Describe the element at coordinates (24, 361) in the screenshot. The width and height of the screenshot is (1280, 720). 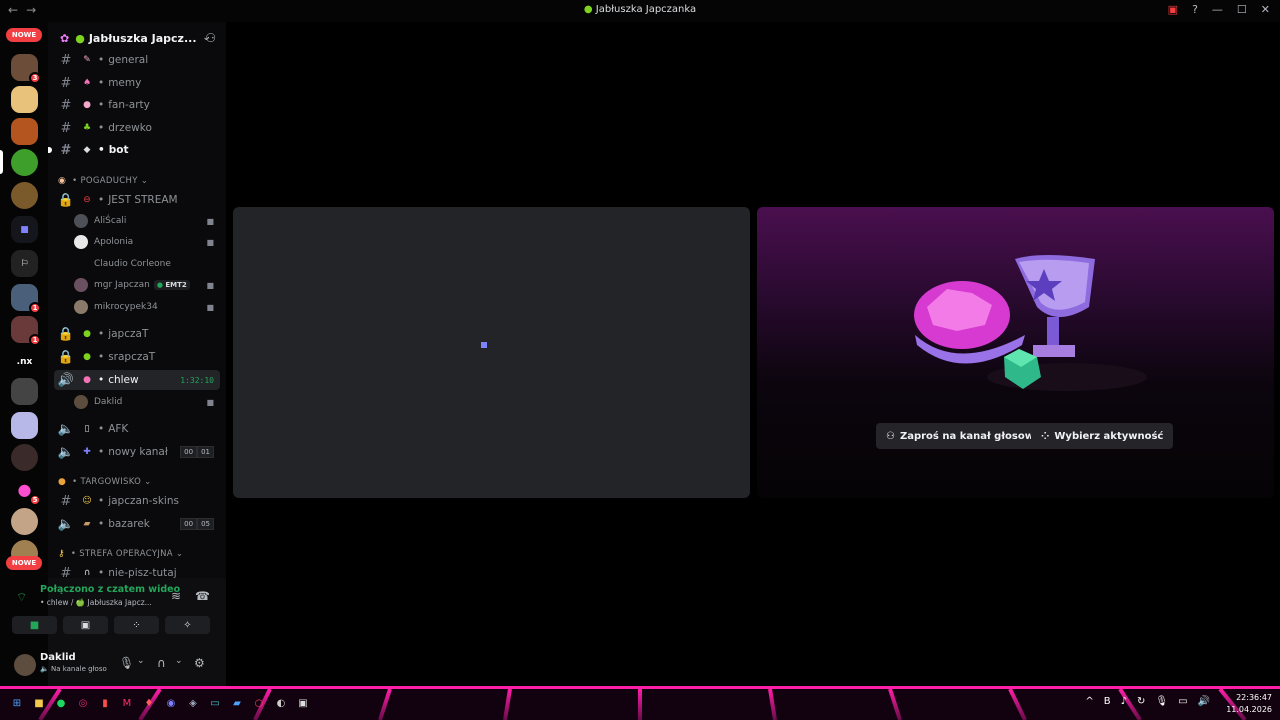
I see `nx-server-icon: .nx` at that location.